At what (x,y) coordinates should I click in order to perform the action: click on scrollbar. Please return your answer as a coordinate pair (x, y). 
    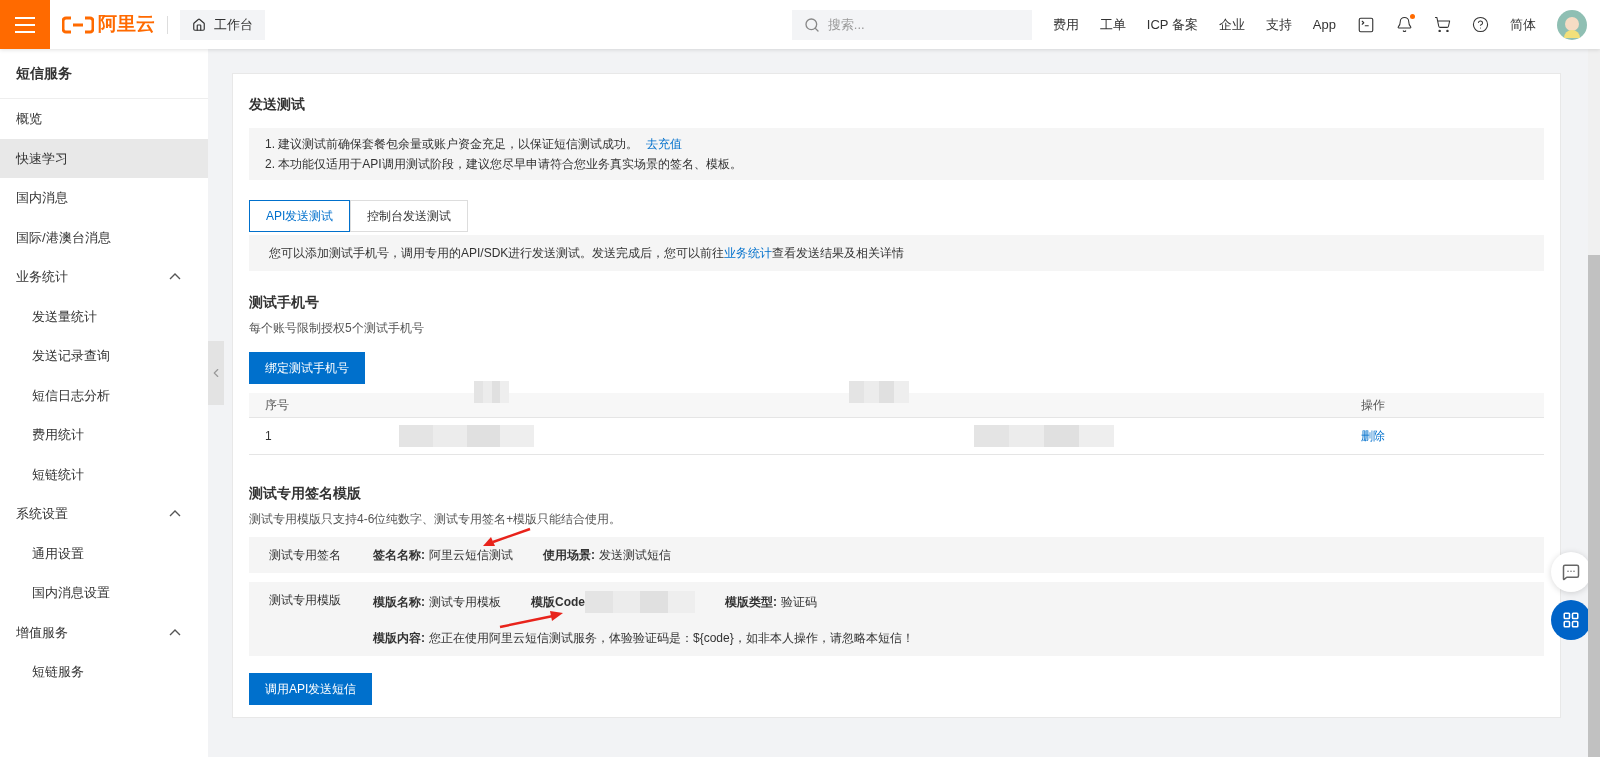
    Looking at the image, I should click on (1594, 403).